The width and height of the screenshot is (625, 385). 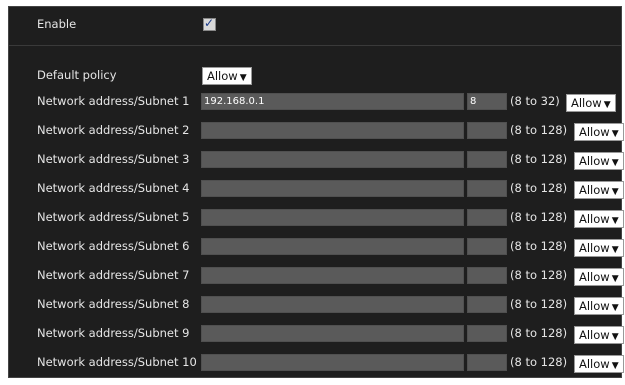 I want to click on subnet-label: Network address/Subnet 8, so click(x=113, y=304).